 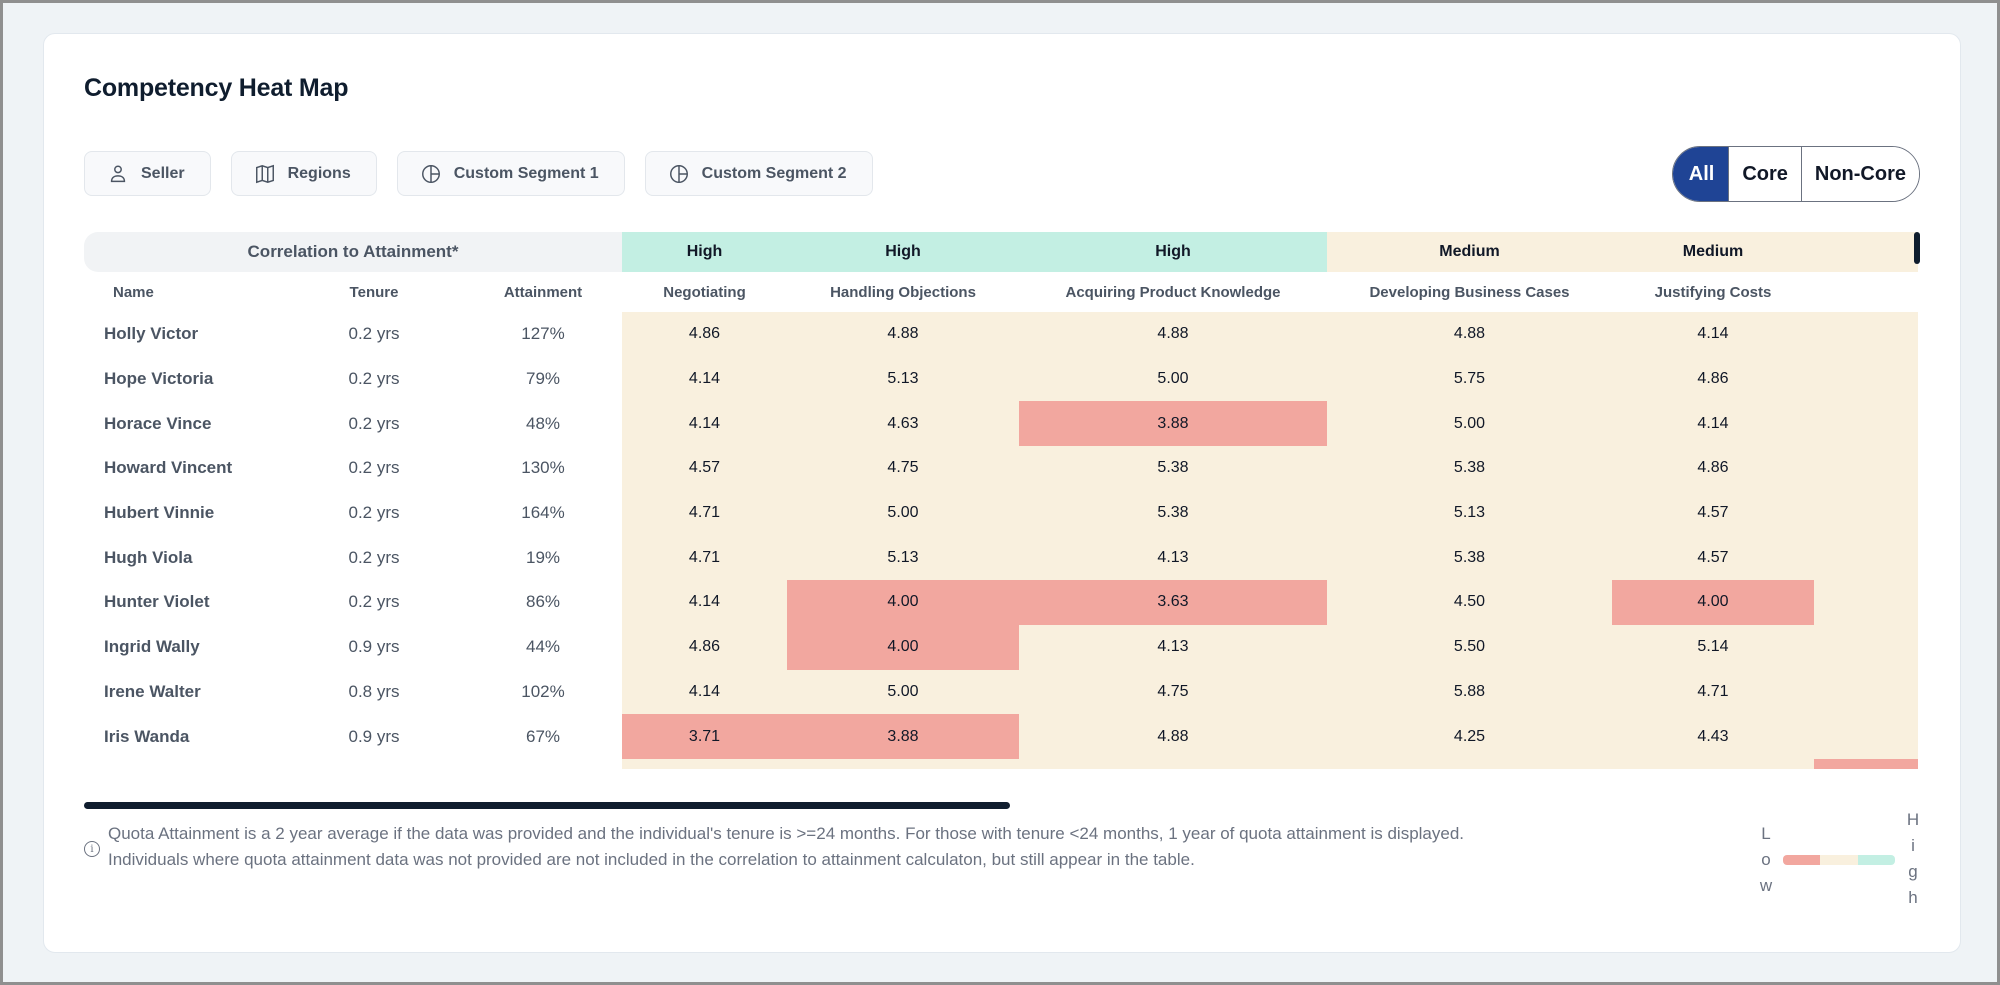 What do you see at coordinates (1913, 897) in the screenshot?
I see `legend-letter: h` at bounding box center [1913, 897].